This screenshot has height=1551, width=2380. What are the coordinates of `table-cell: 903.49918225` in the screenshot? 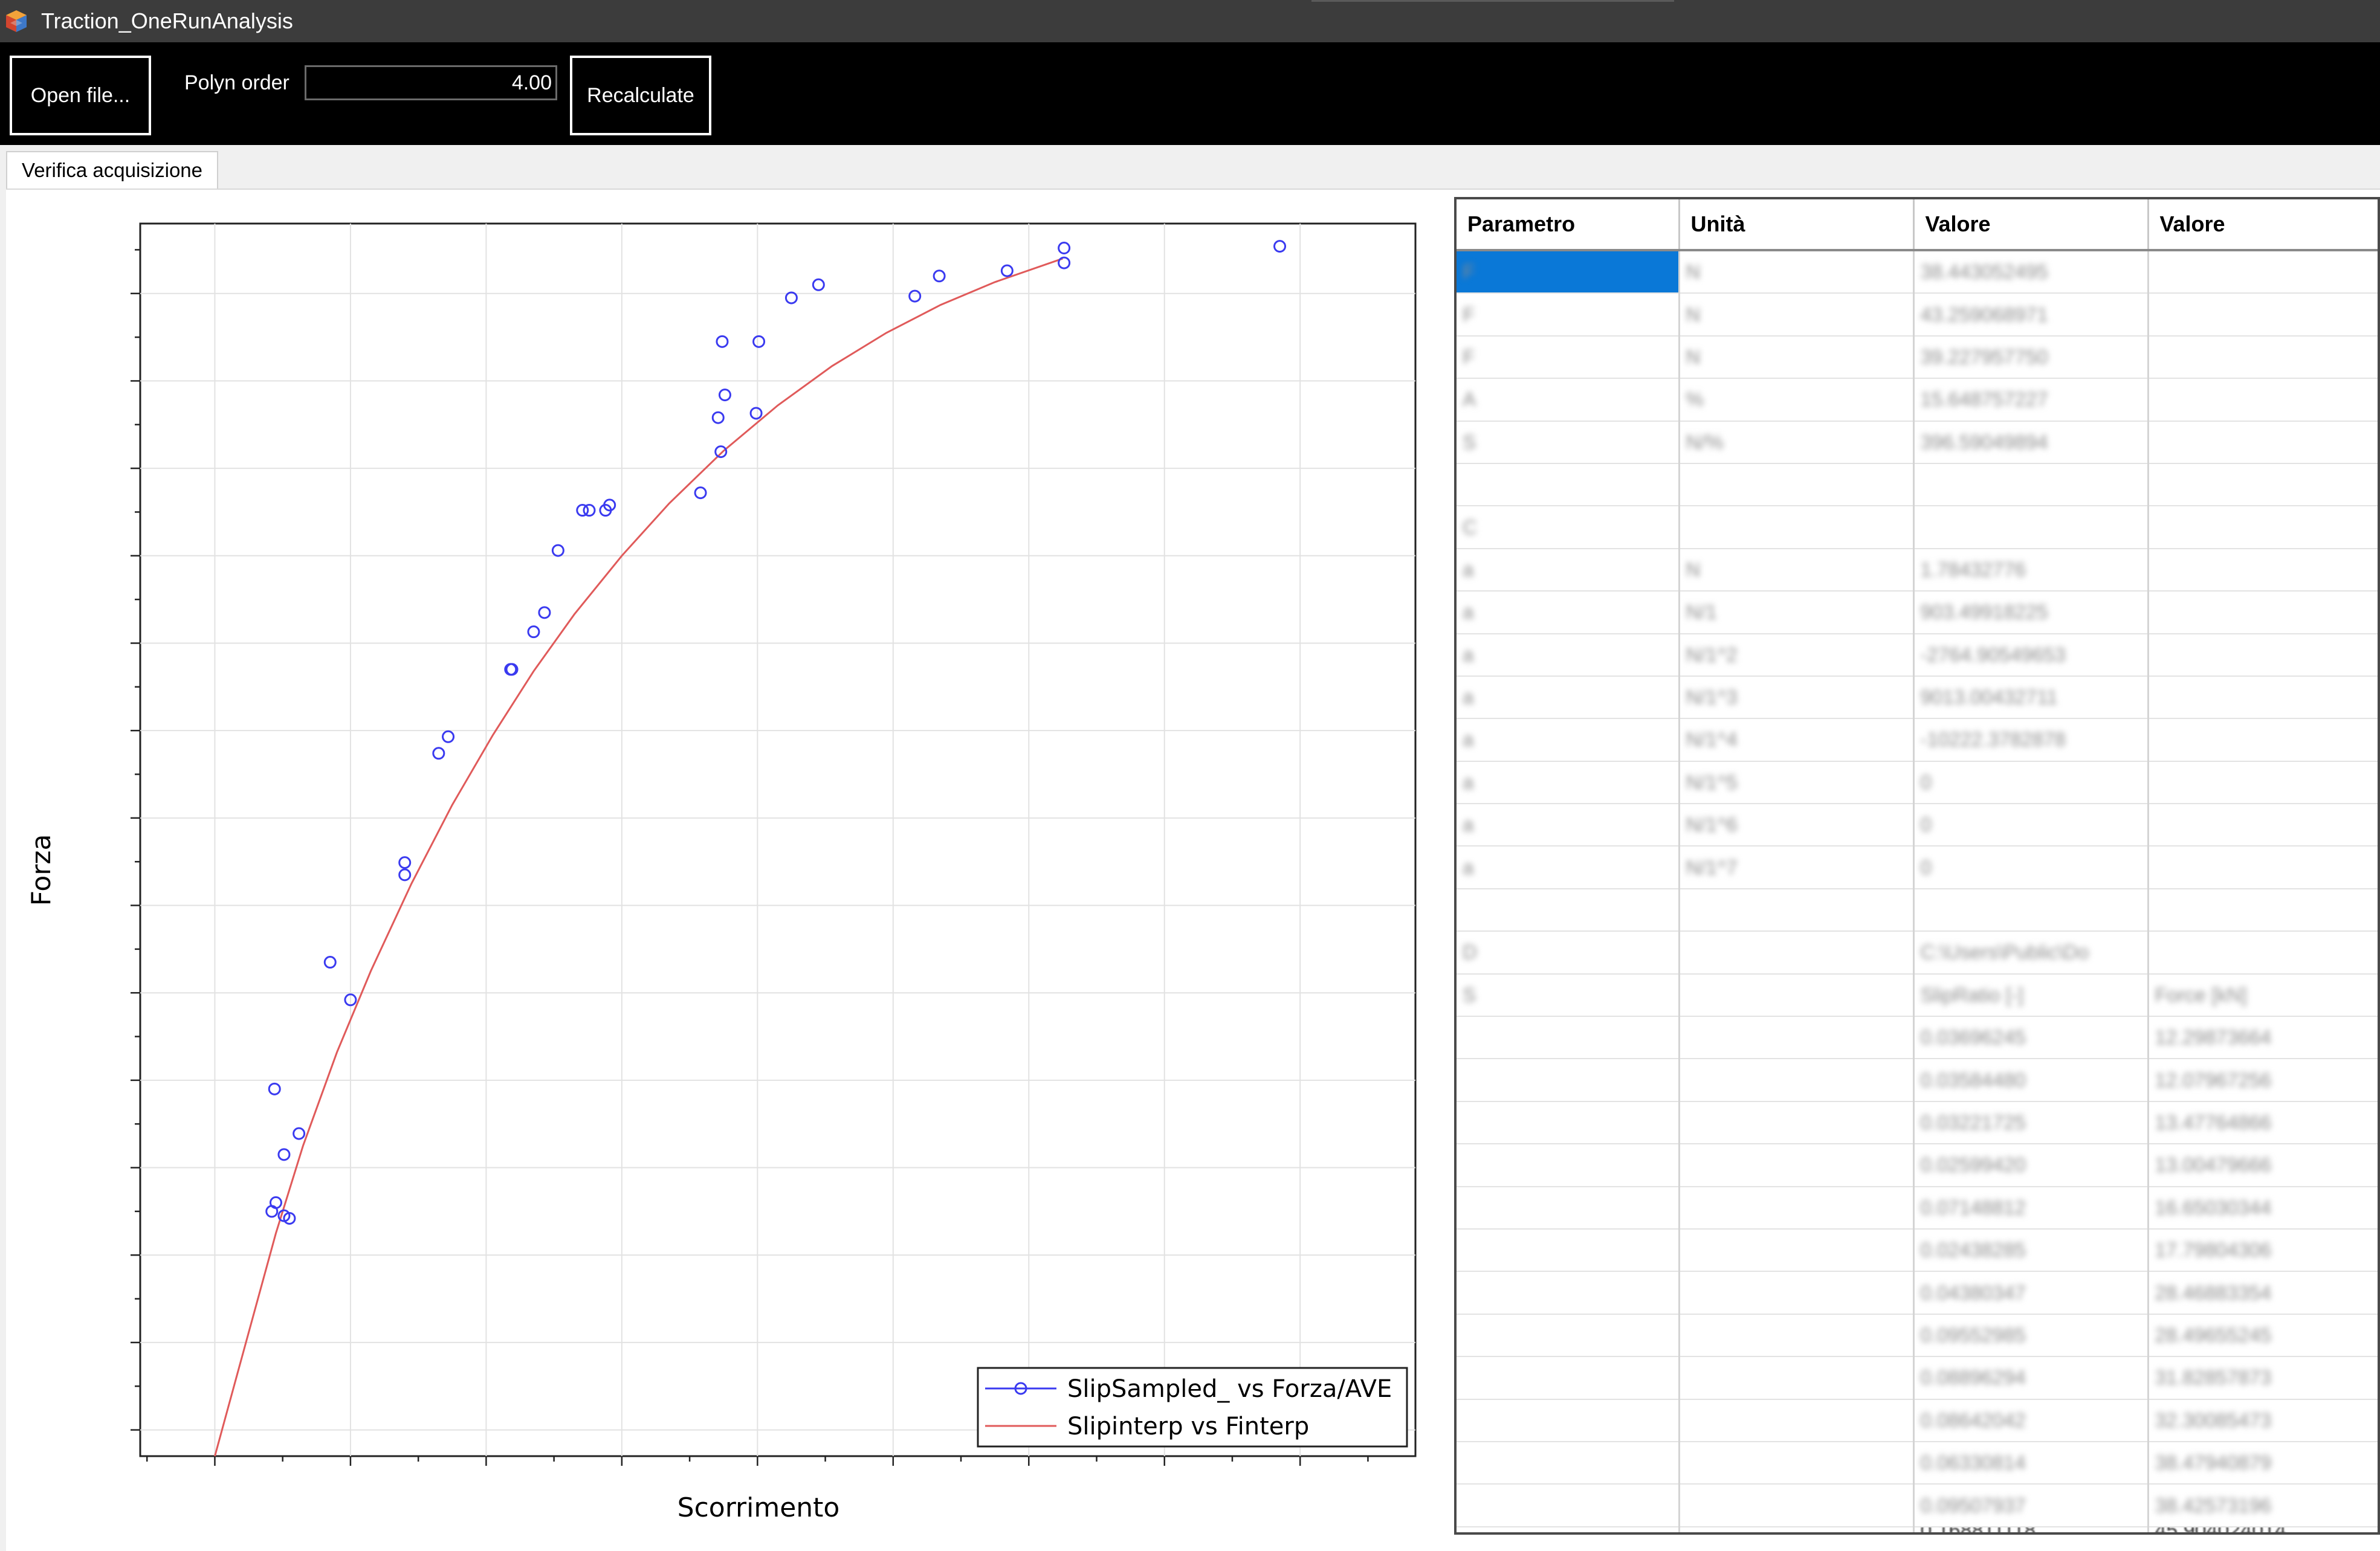 It's located at (2031, 612).